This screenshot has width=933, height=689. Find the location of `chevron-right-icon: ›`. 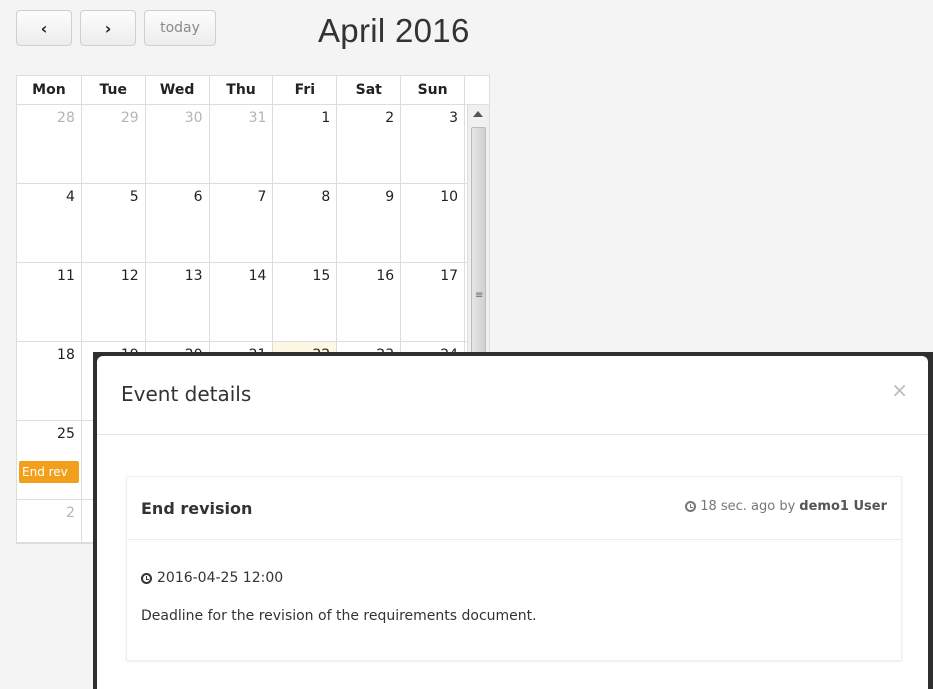

chevron-right-icon: › is located at coordinates (108, 28).